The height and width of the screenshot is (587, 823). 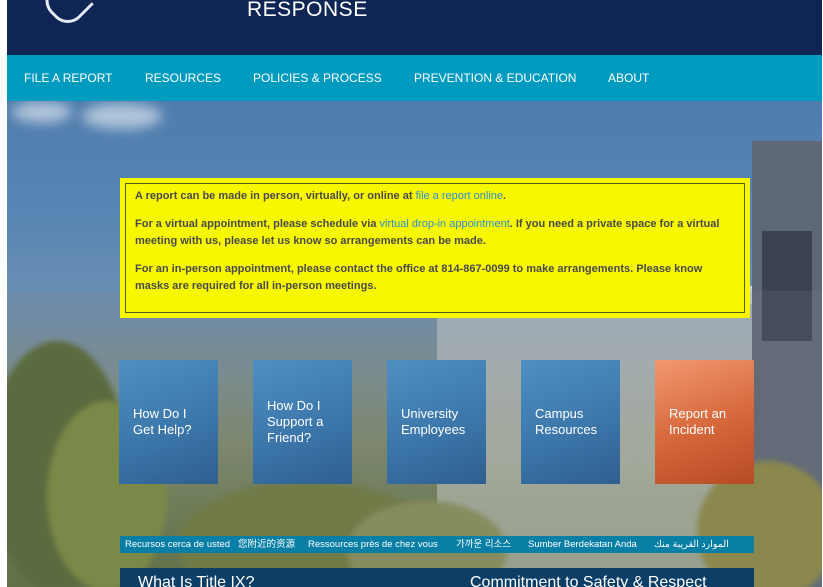 What do you see at coordinates (582, 544) in the screenshot?
I see `lang-malay-link: Sumber Berdekatan Anda` at bounding box center [582, 544].